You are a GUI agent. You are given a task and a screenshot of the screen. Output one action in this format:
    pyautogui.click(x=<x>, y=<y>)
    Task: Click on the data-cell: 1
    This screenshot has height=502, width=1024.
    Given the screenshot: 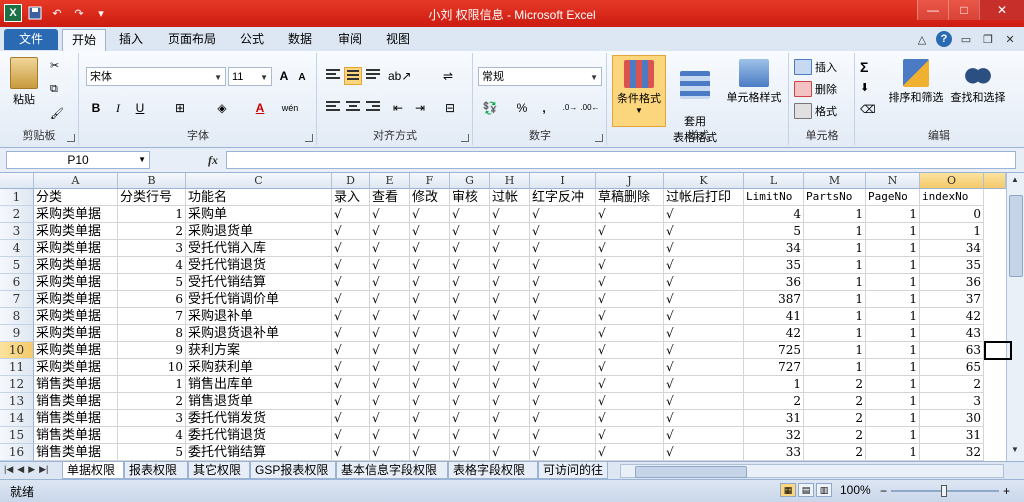 What is the action you would take?
    pyautogui.click(x=835, y=367)
    